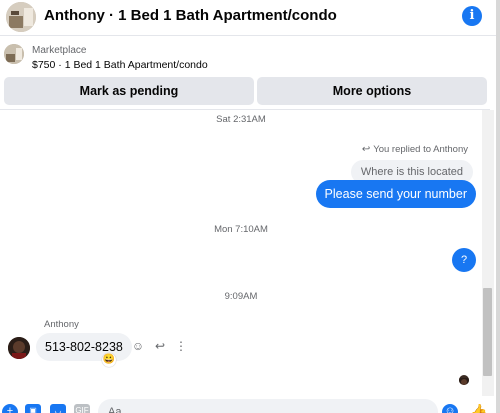 This screenshot has width=500, height=413. Describe the element at coordinates (61, 324) in the screenshot. I see `sender-name: Anthony` at that location.